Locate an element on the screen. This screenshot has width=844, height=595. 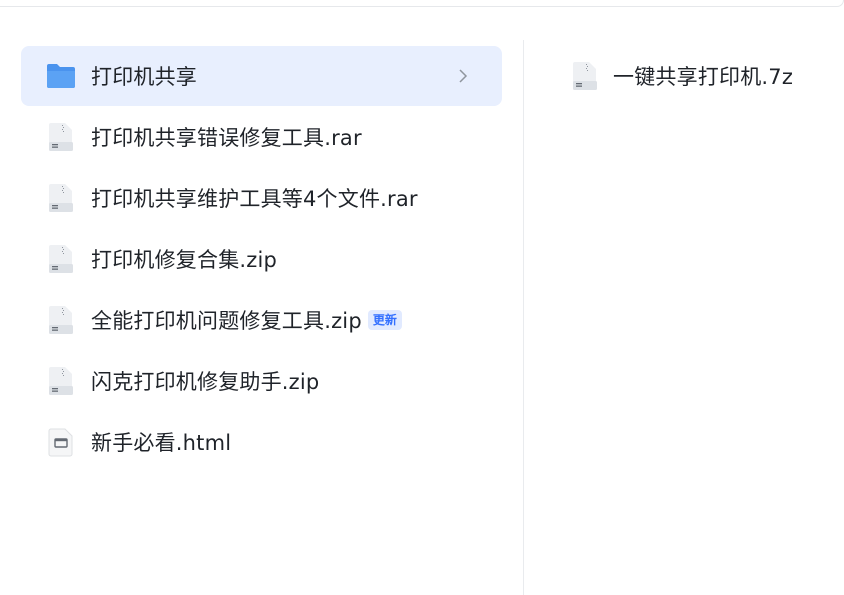
pane-divider is located at coordinates (523, 317).